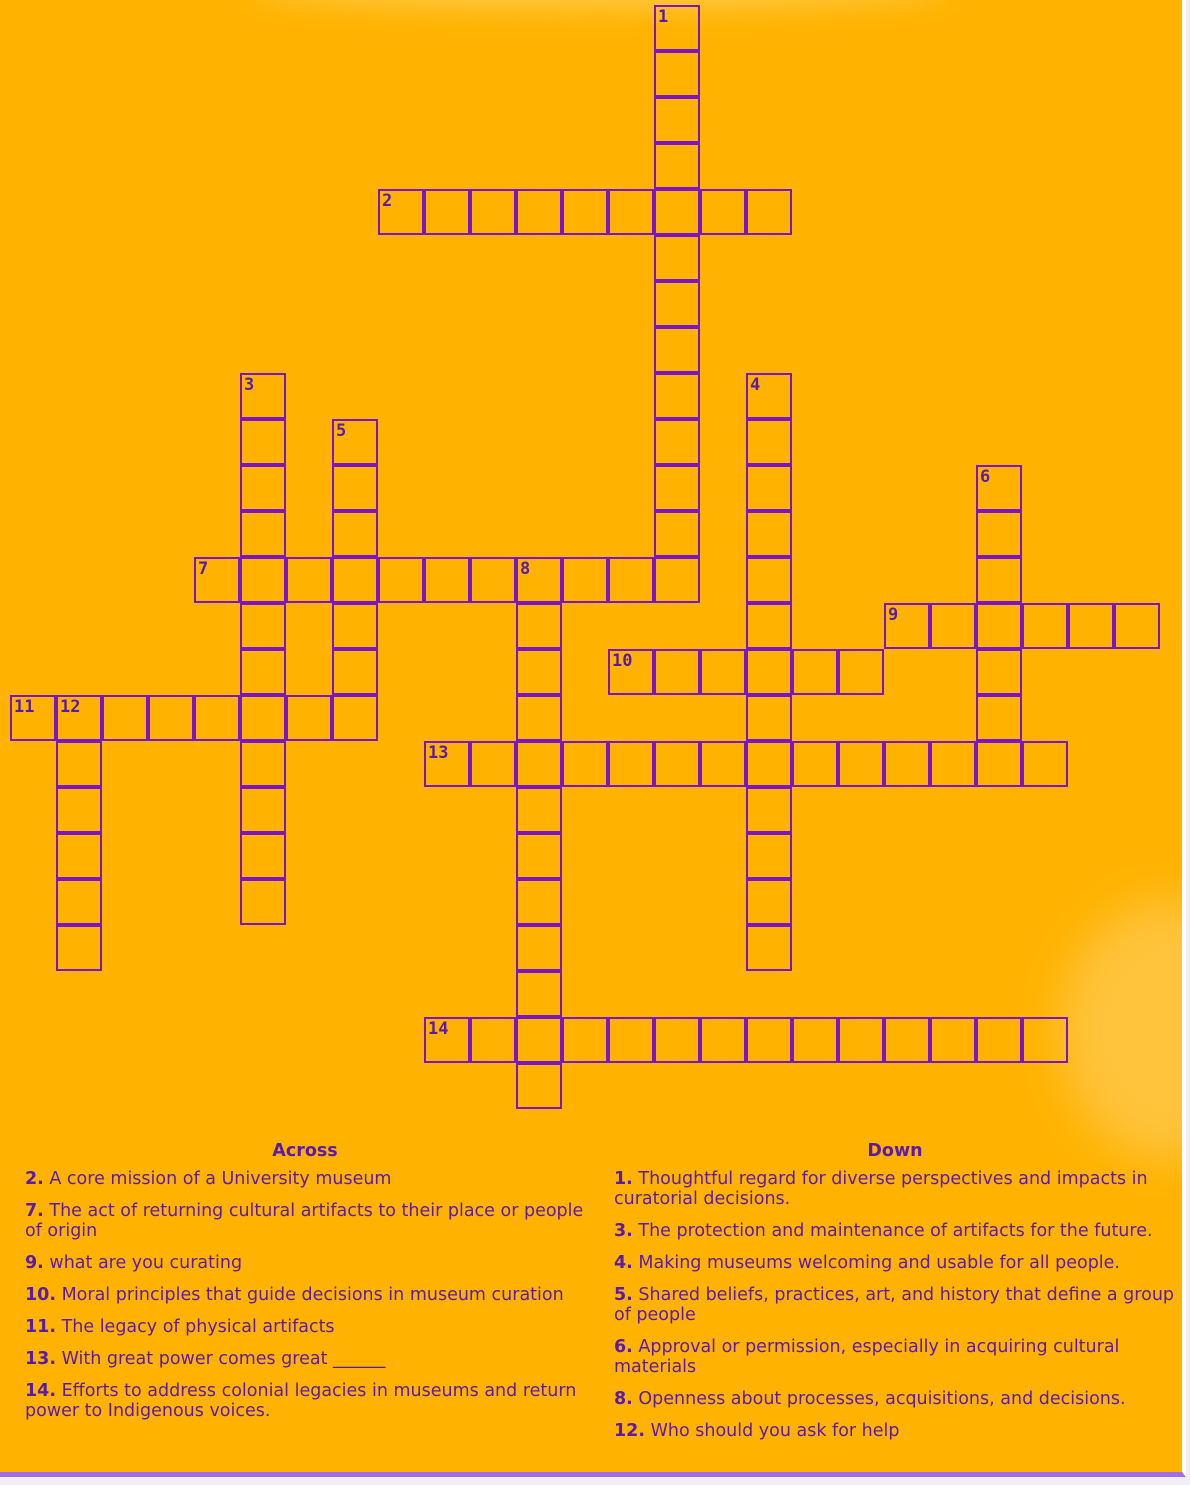  I want to click on grid-cell: 5, so click(355, 442).